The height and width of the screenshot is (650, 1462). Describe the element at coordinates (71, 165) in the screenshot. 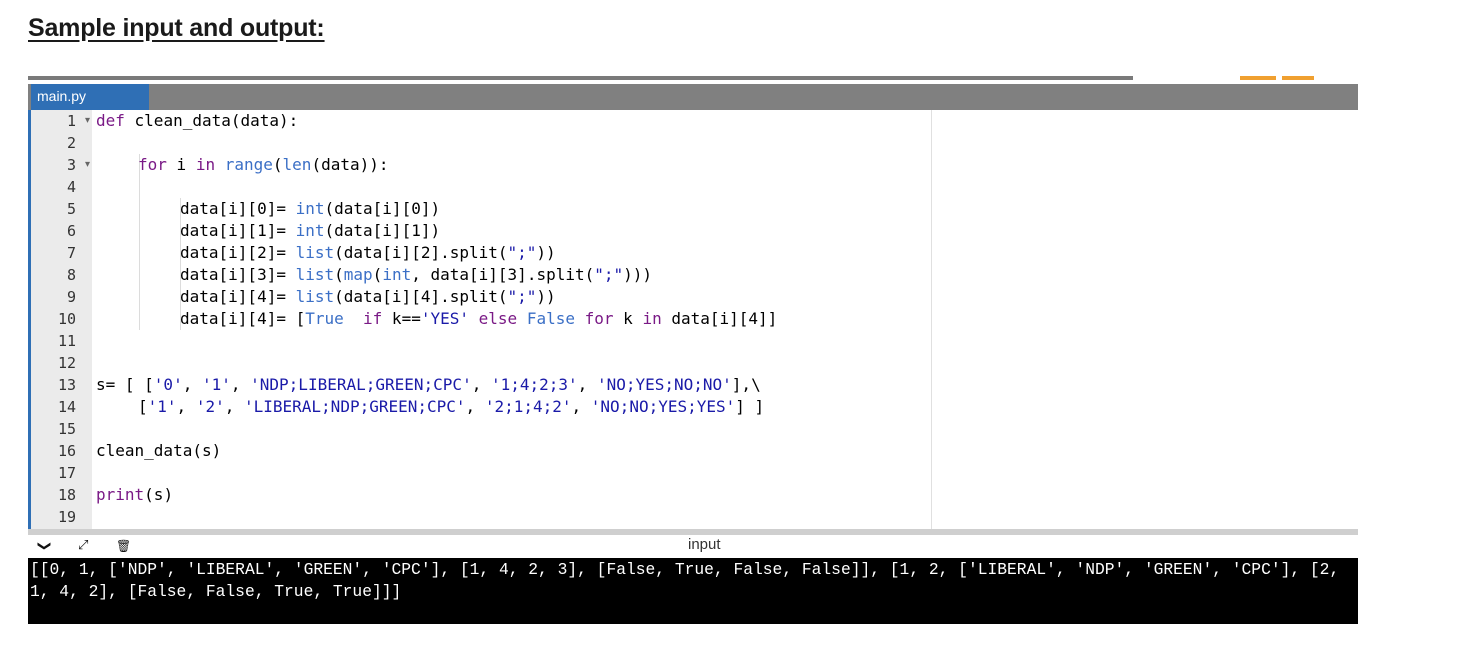

I see `line-number: 3` at that location.